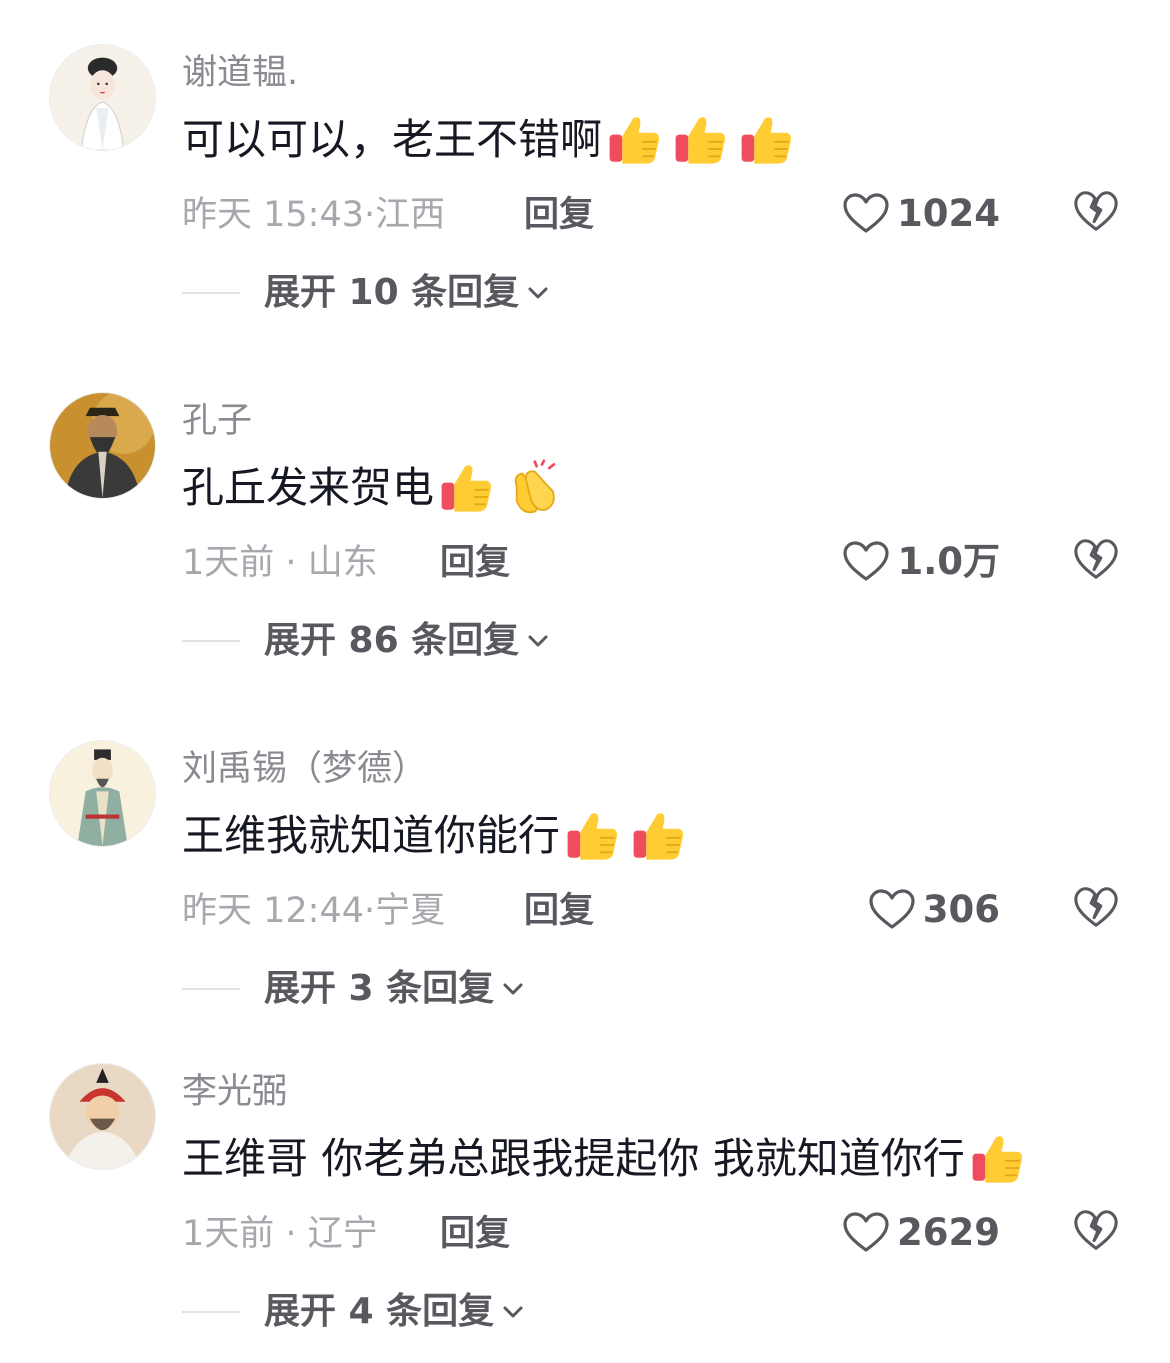 The image size is (1170, 1363). I want to click on comment-meta: 1天前 · 辽宁, so click(280, 1234).